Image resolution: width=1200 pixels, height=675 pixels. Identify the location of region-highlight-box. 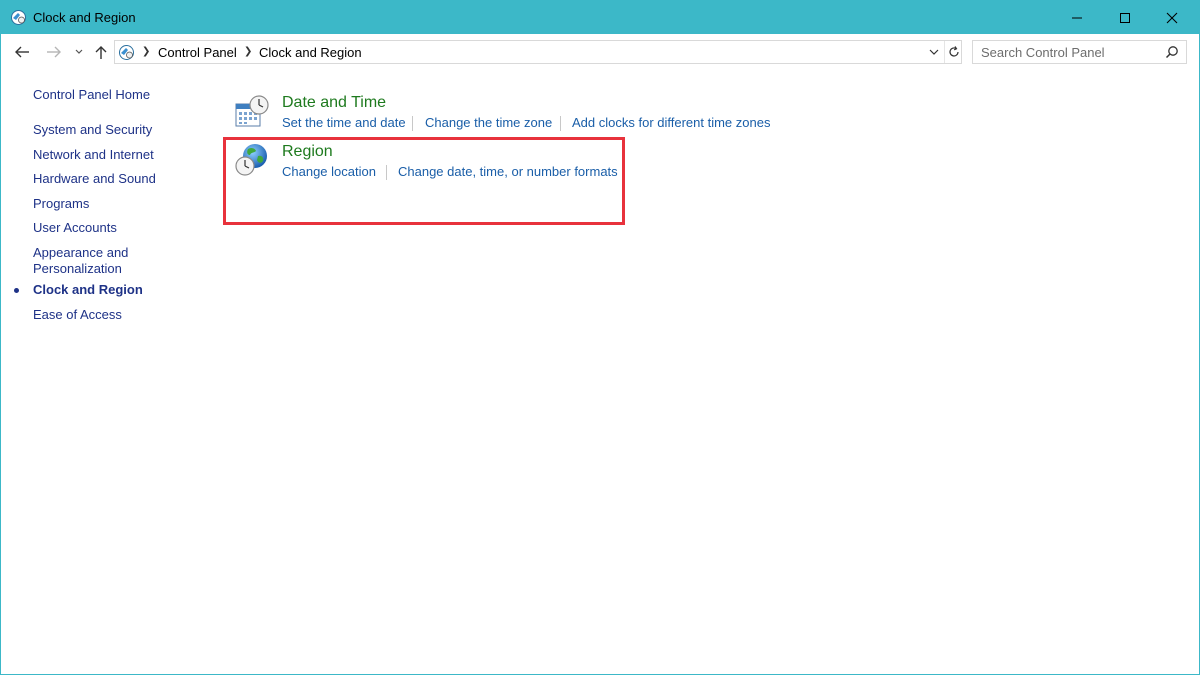
(424, 181).